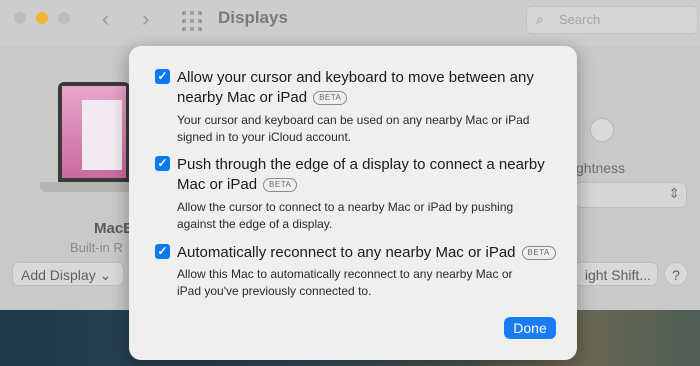 The width and height of the screenshot is (700, 366). I want to click on chevron-down-icon: ⌄, so click(105, 275).